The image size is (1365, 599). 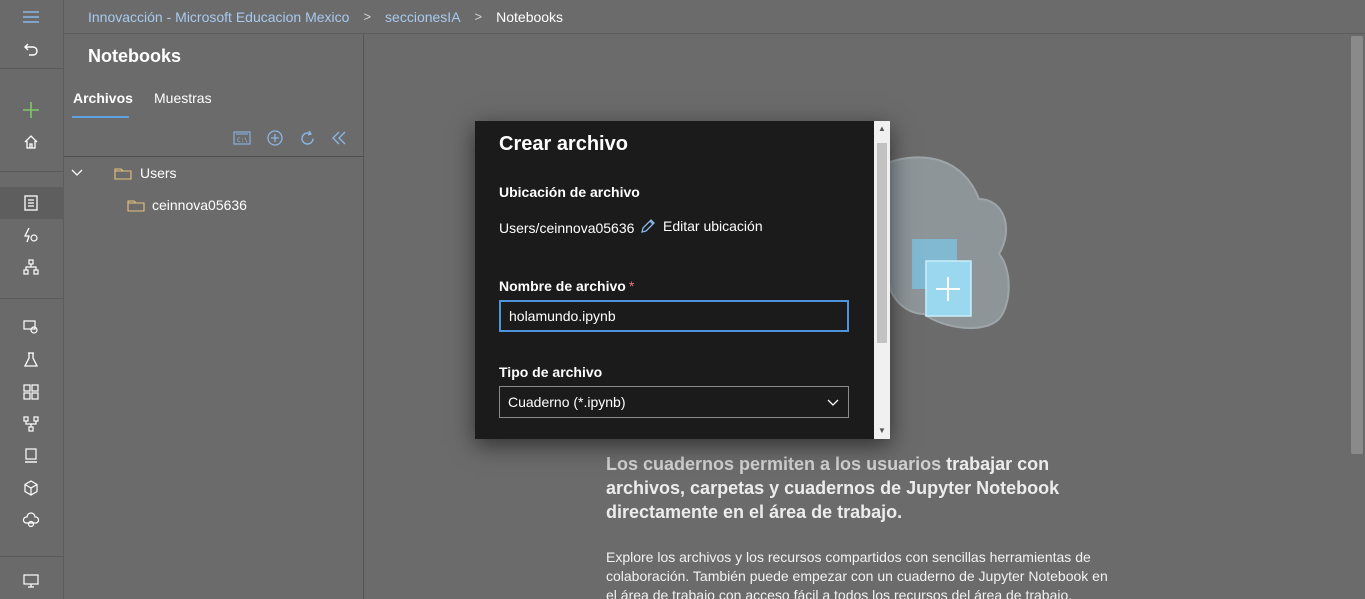 I want to click on breadcrumb-section: seccionesIA, so click(x=422, y=17).